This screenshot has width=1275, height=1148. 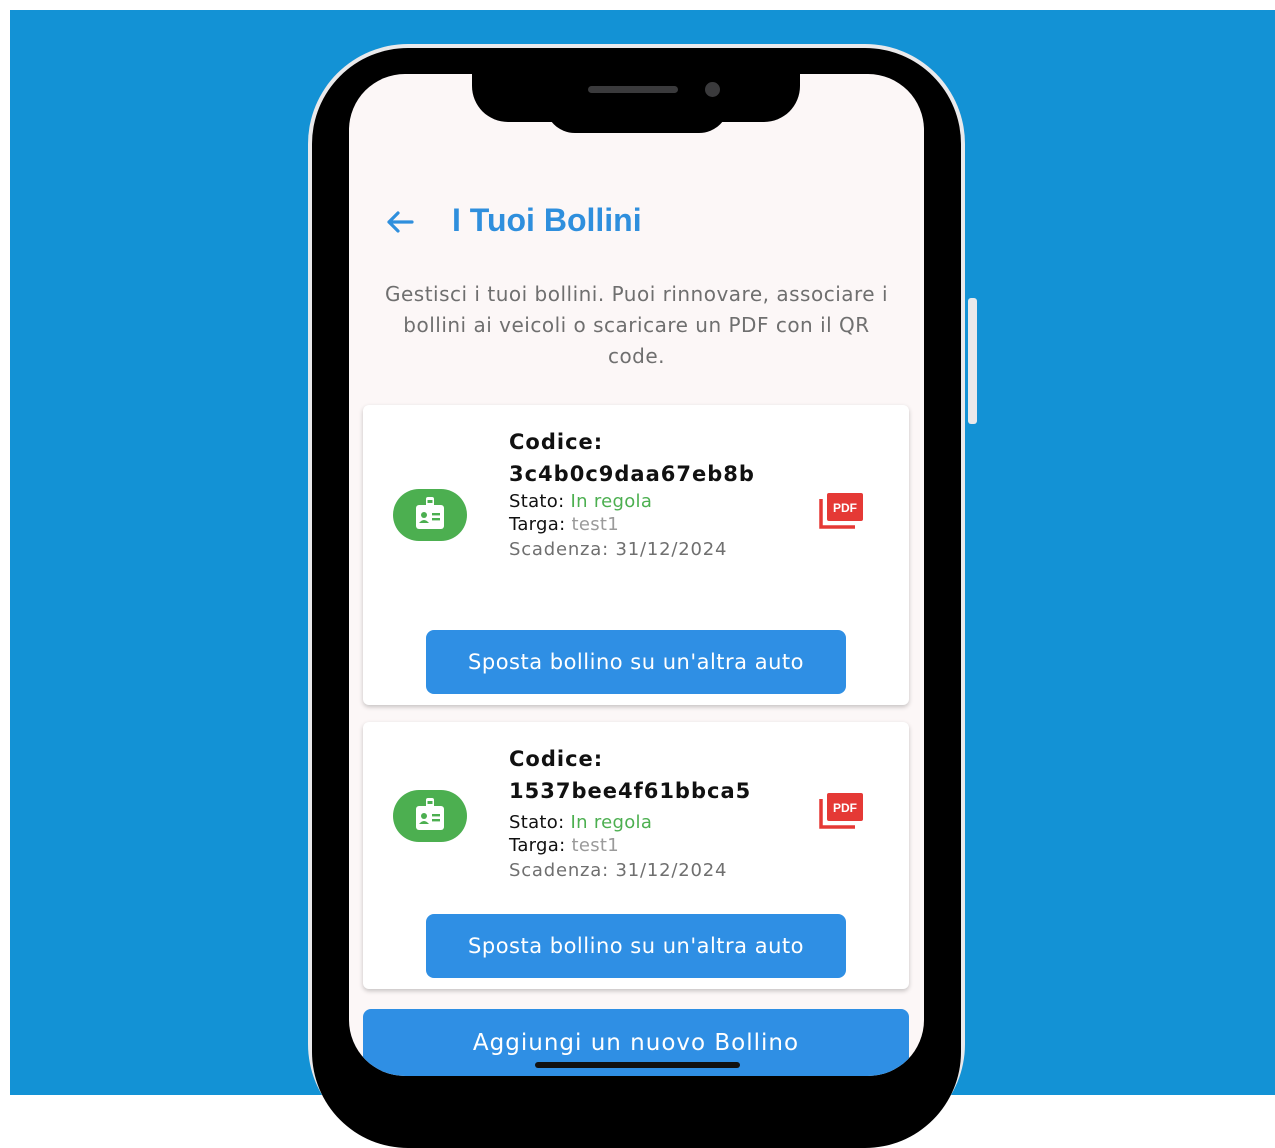 What do you see at coordinates (633, 89) in the screenshot?
I see `phone-speaker` at bounding box center [633, 89].